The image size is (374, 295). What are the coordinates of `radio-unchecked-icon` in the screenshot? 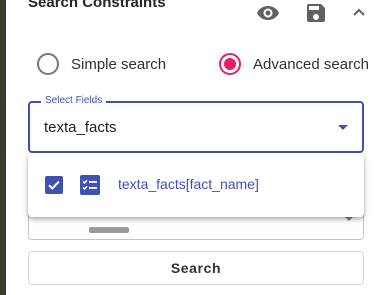 It's located at (48, 64).